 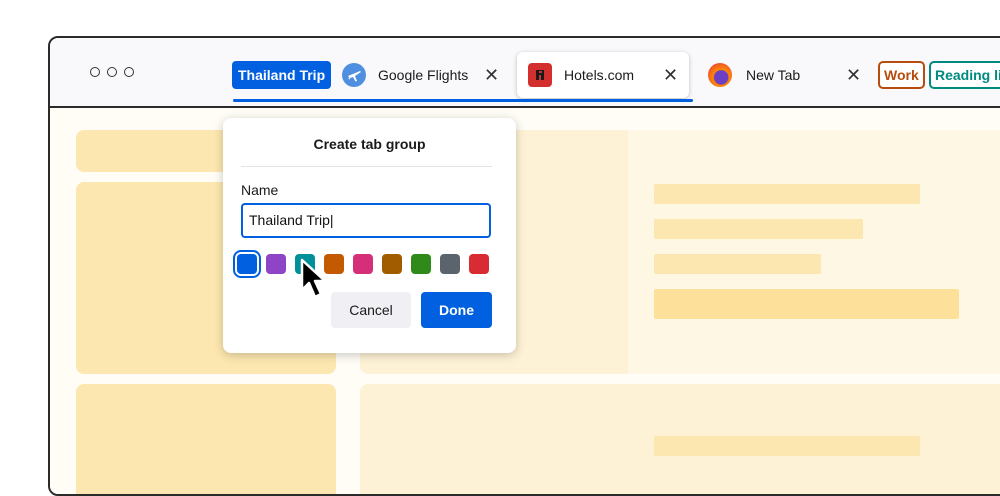 I want to click on tab-google-flights: Google Flights ✕, so click(x=427, y=75).